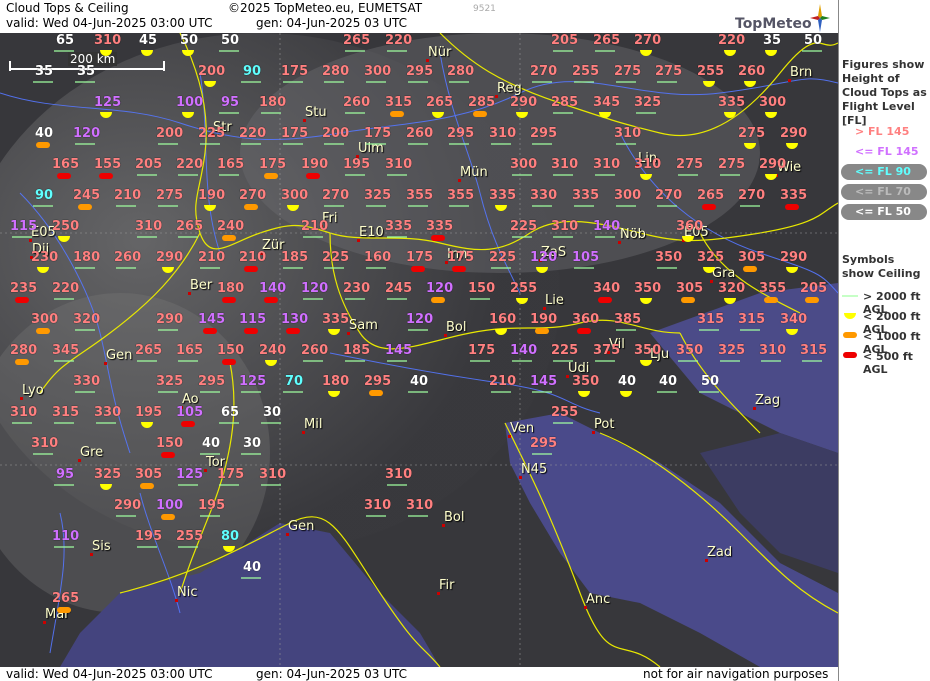  I want to click on city-label: N45, so click(534, 469).